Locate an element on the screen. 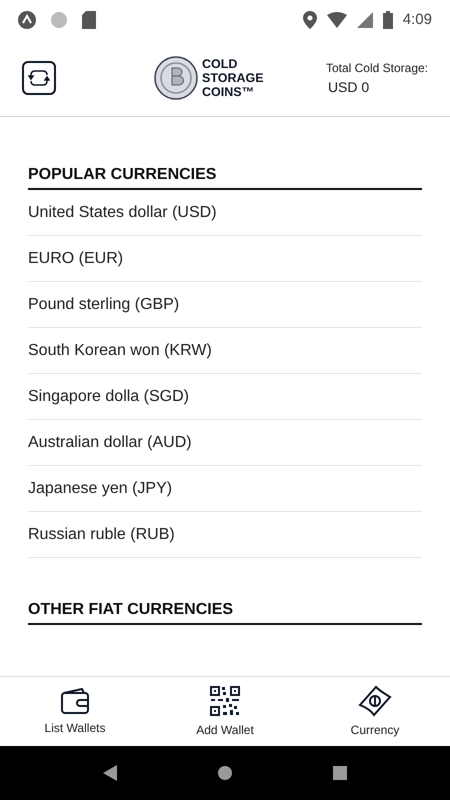  wifi-icon is located at coordinates (336, 20).